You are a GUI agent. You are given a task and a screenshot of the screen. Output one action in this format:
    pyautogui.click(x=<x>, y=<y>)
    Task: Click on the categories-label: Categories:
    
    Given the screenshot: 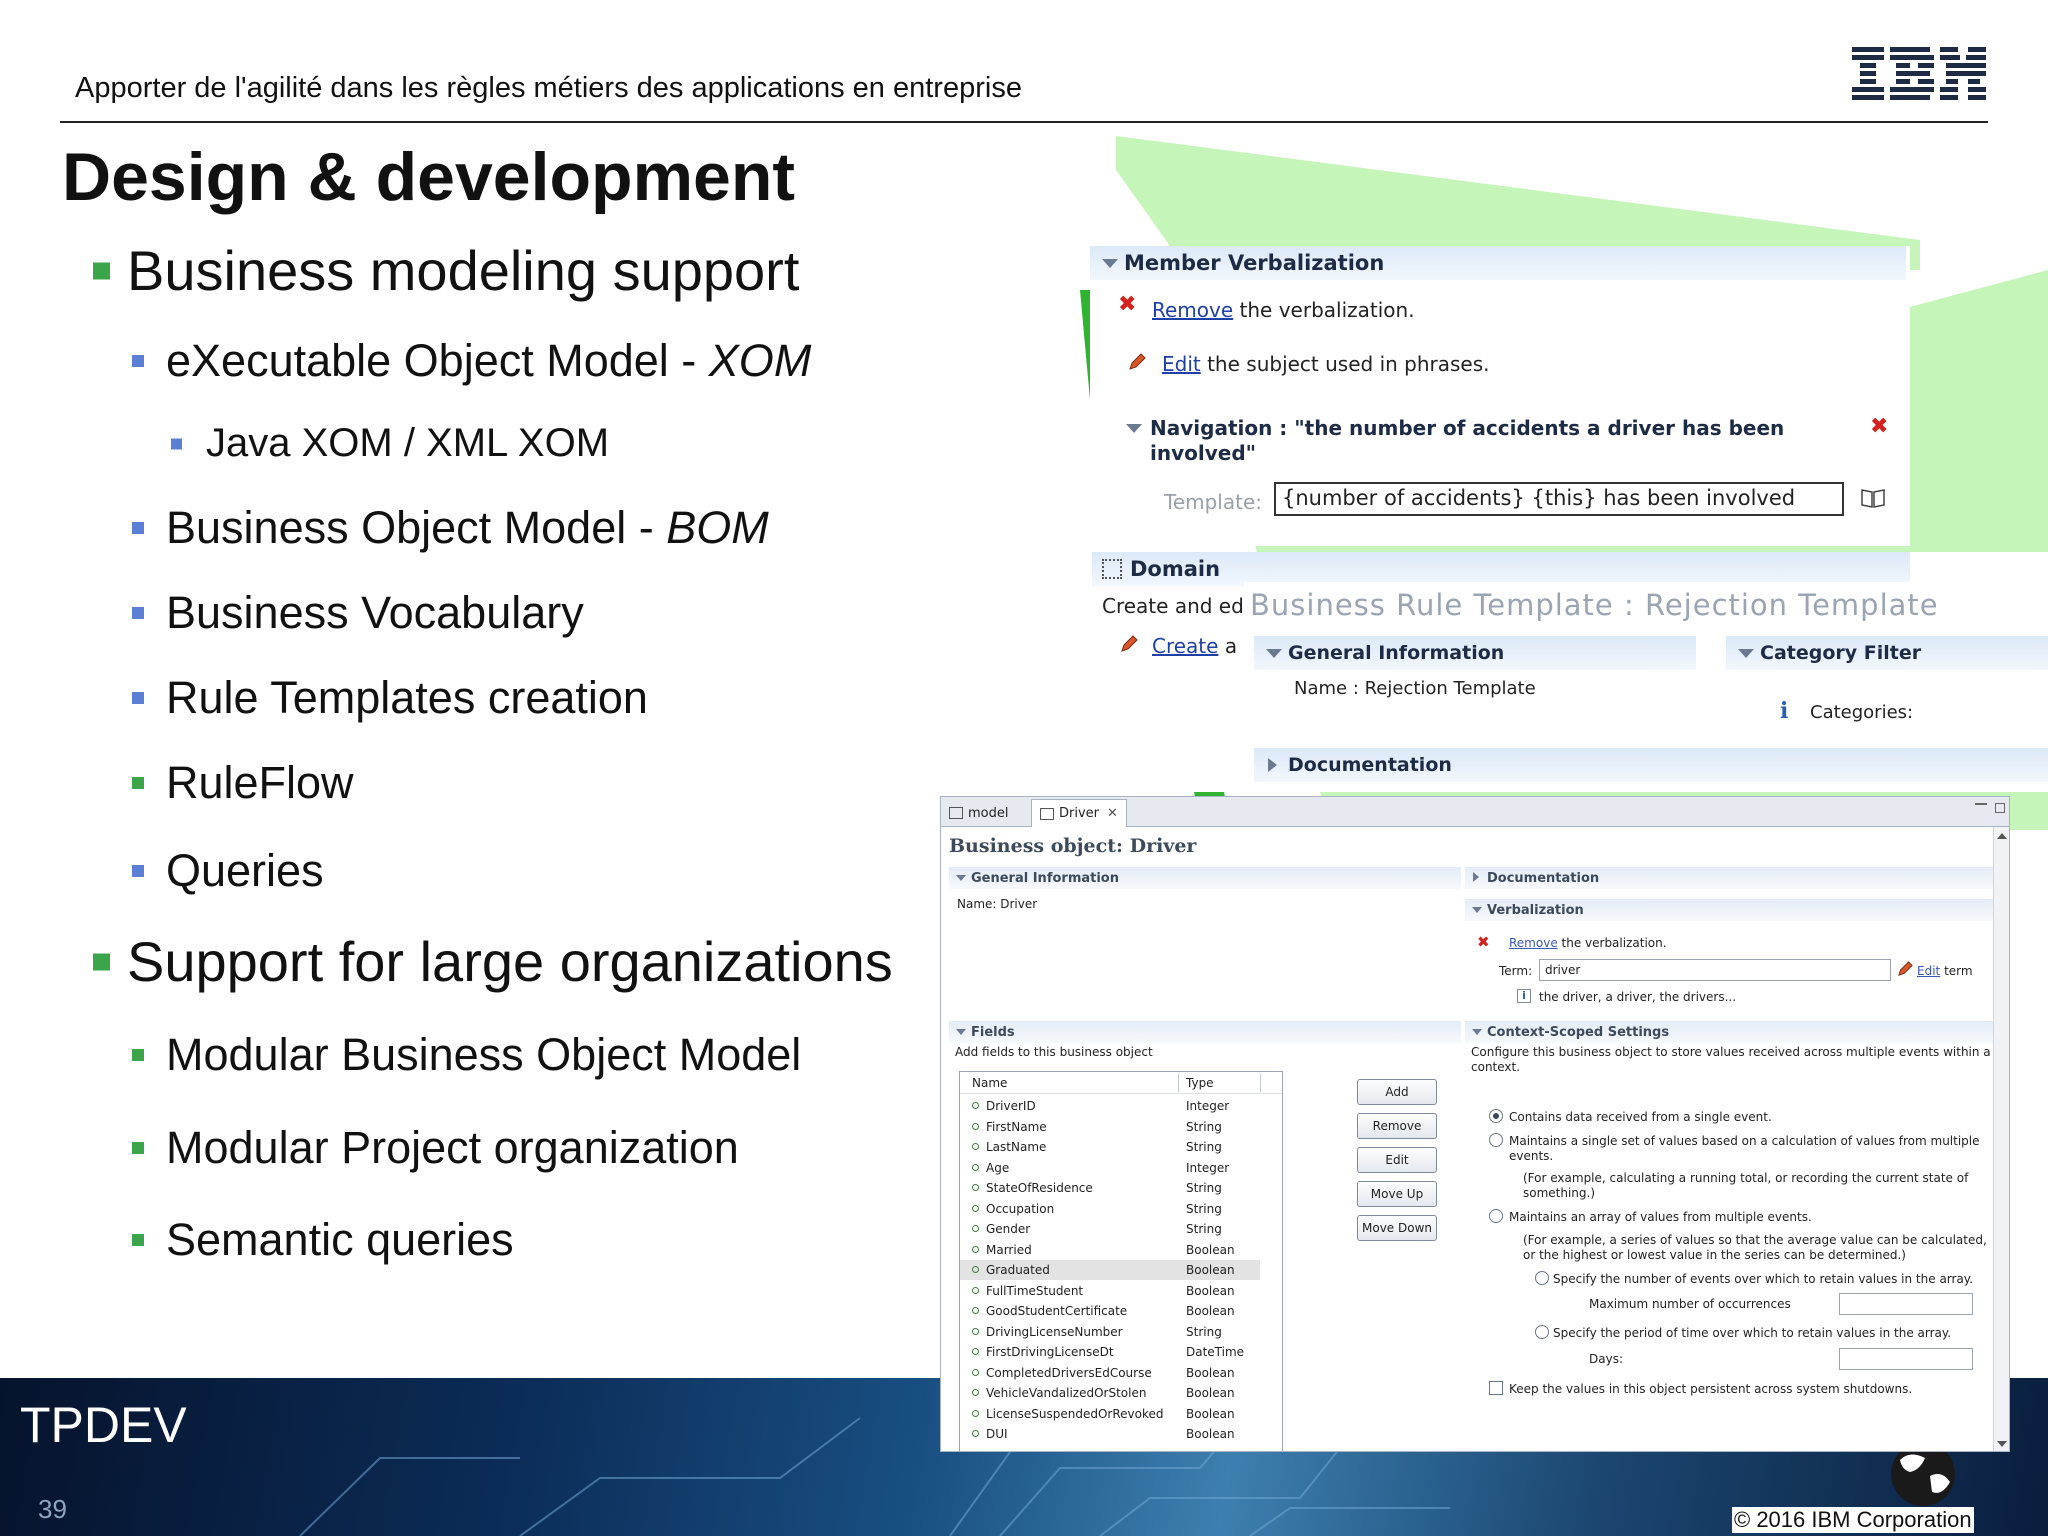 What is the action you would take?
    pyautogui.click(x=1862, y=712)
    